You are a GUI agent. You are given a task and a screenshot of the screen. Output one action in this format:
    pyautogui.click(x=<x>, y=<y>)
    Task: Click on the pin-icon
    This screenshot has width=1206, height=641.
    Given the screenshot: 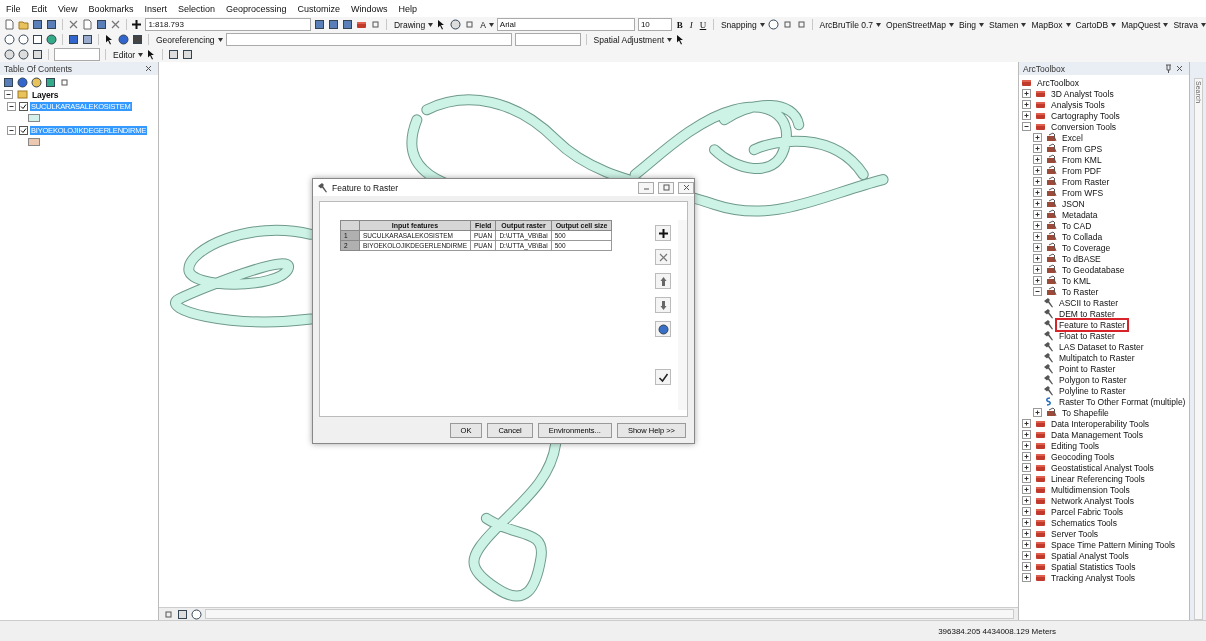 What is the action you would take?
    pyautogui.click(x=1168, y=68)
    